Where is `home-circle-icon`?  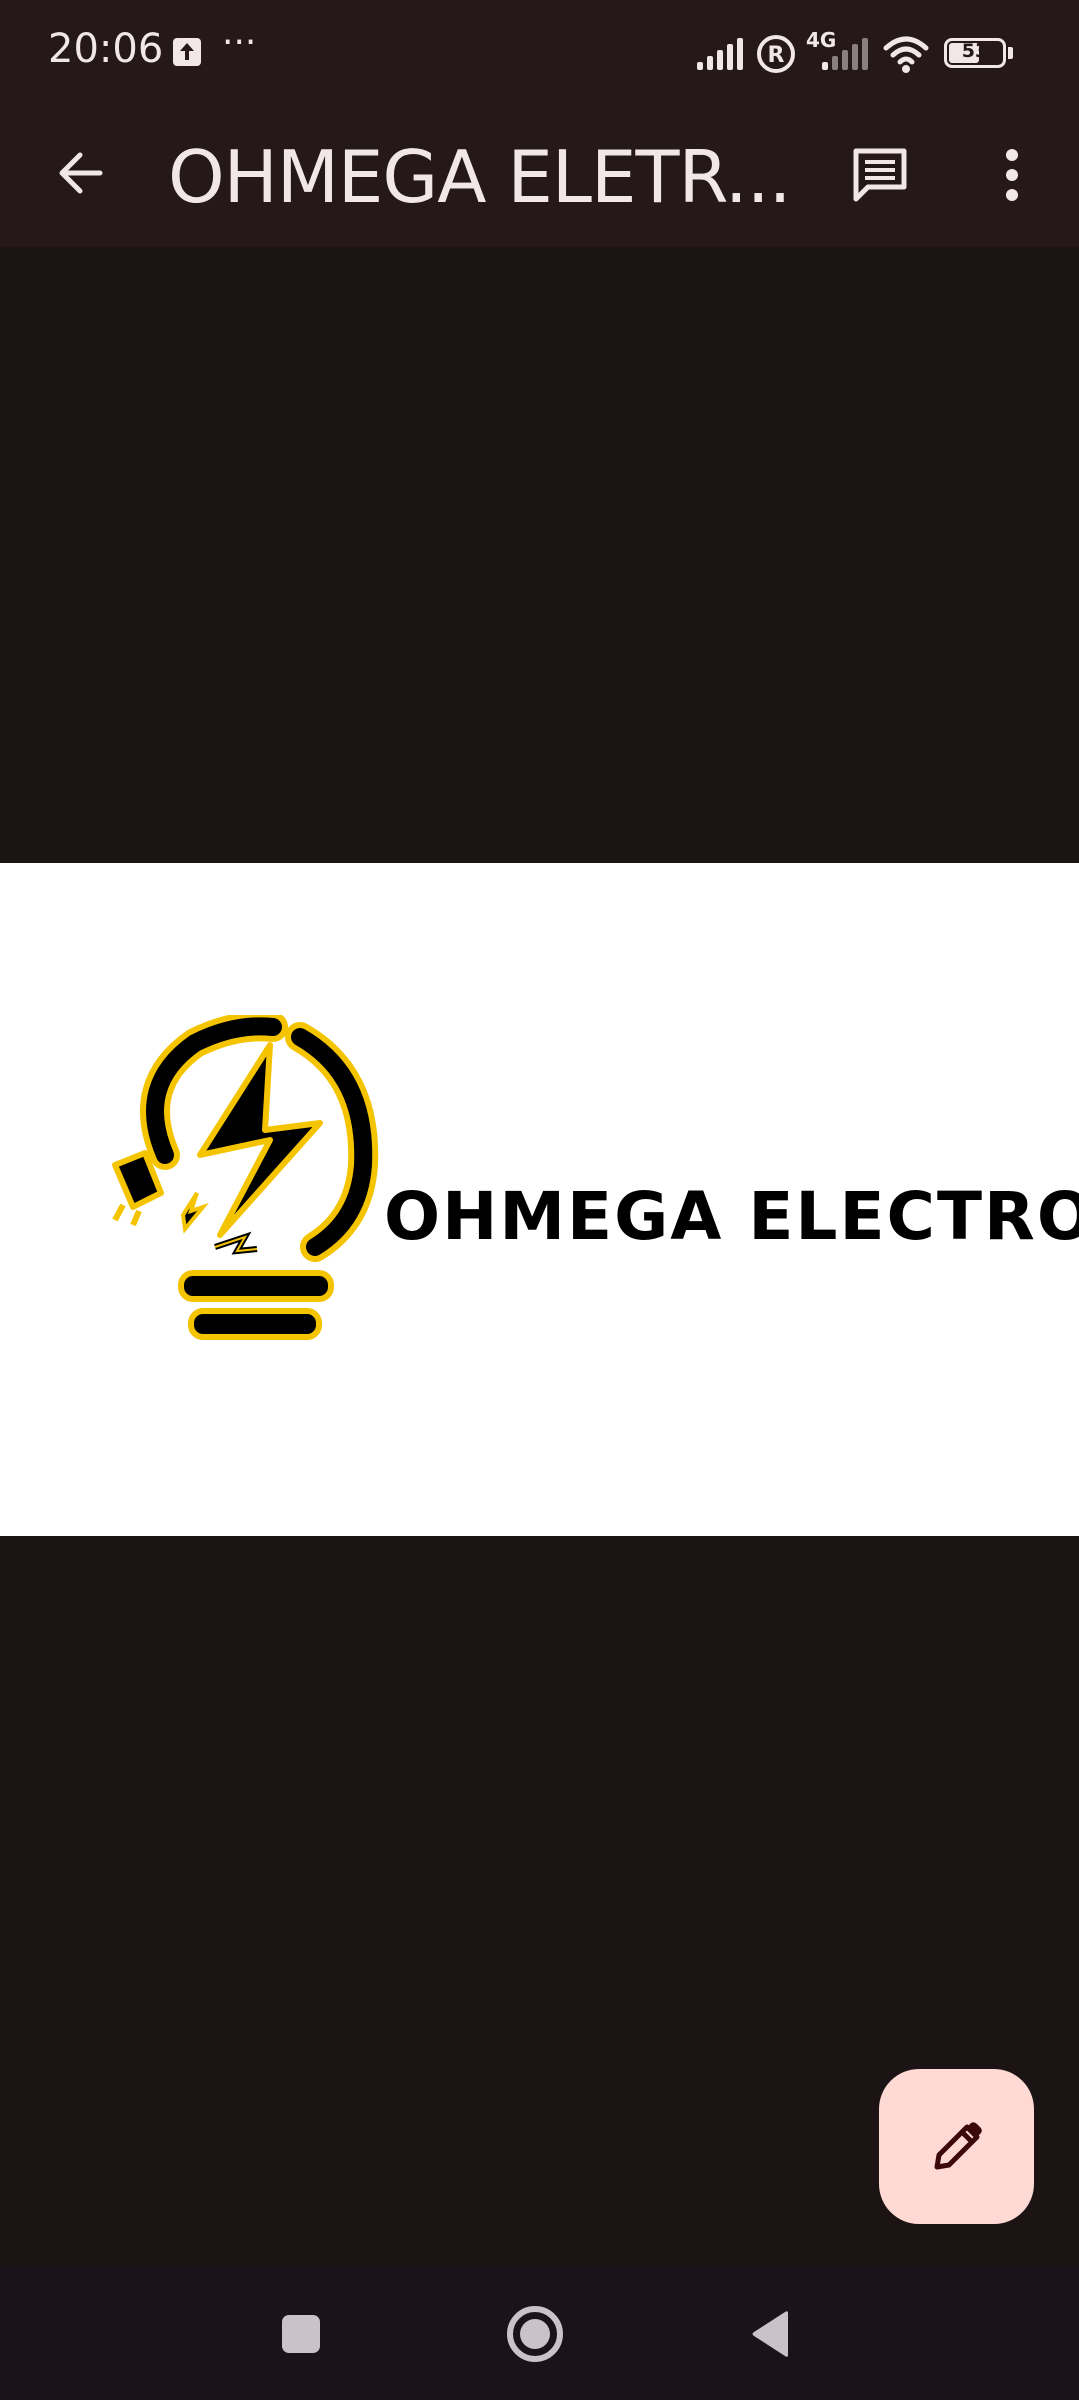
home-circle-icon is located at coordinates (535, 2334).